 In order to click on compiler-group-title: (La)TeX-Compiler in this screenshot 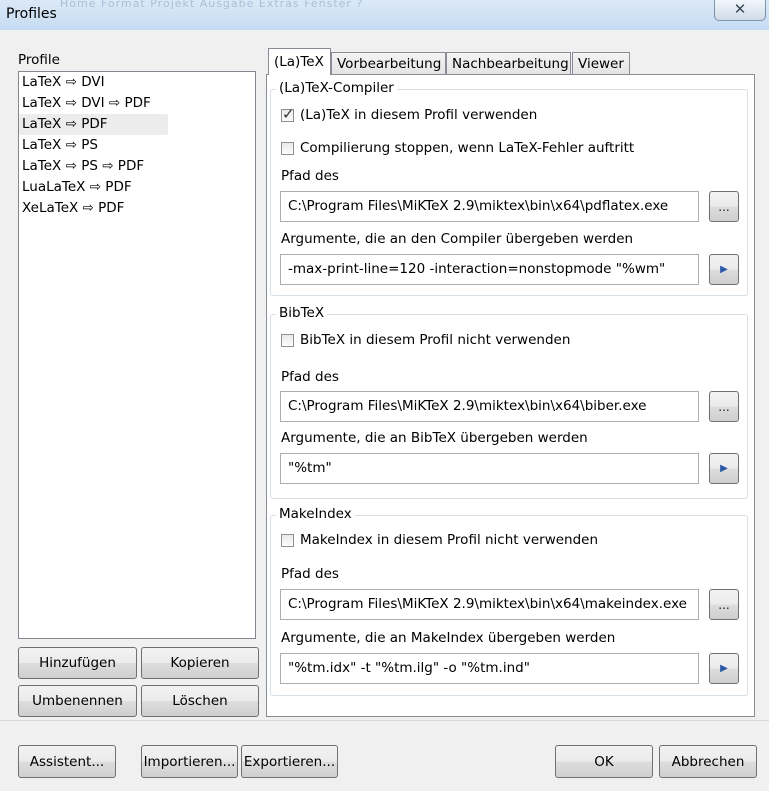, I will do `click(336, 88)`.